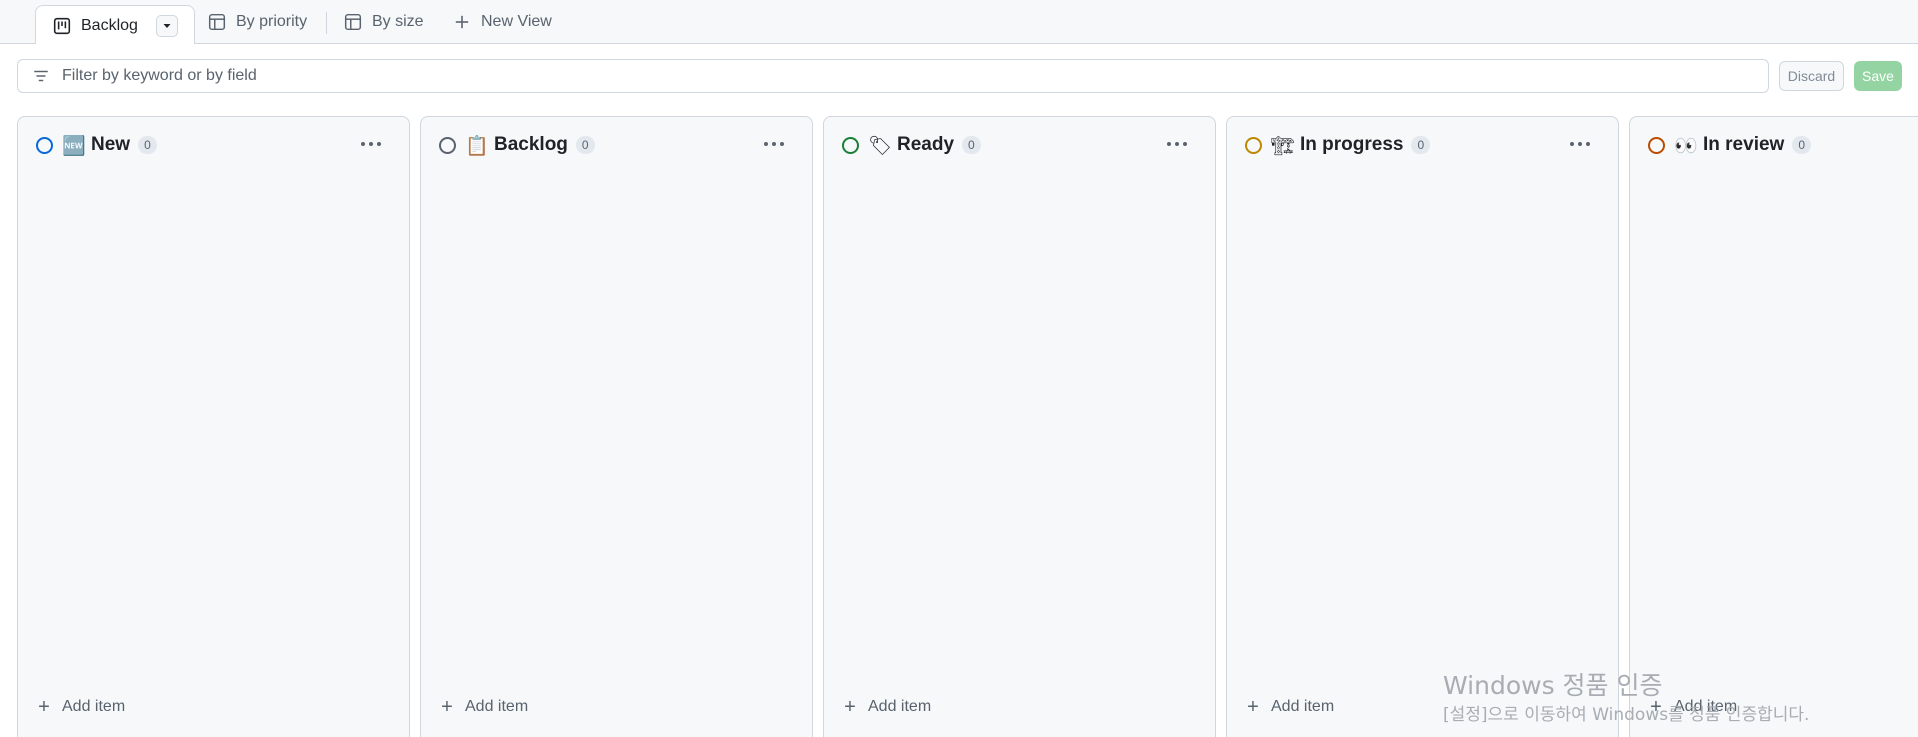 The width and height of the screenshot is (1918, 737). Describe the element at coordinates (1773, 426) in the screenshot. I see `column-in-review: 👀 In review 0 + Add item` at that location.